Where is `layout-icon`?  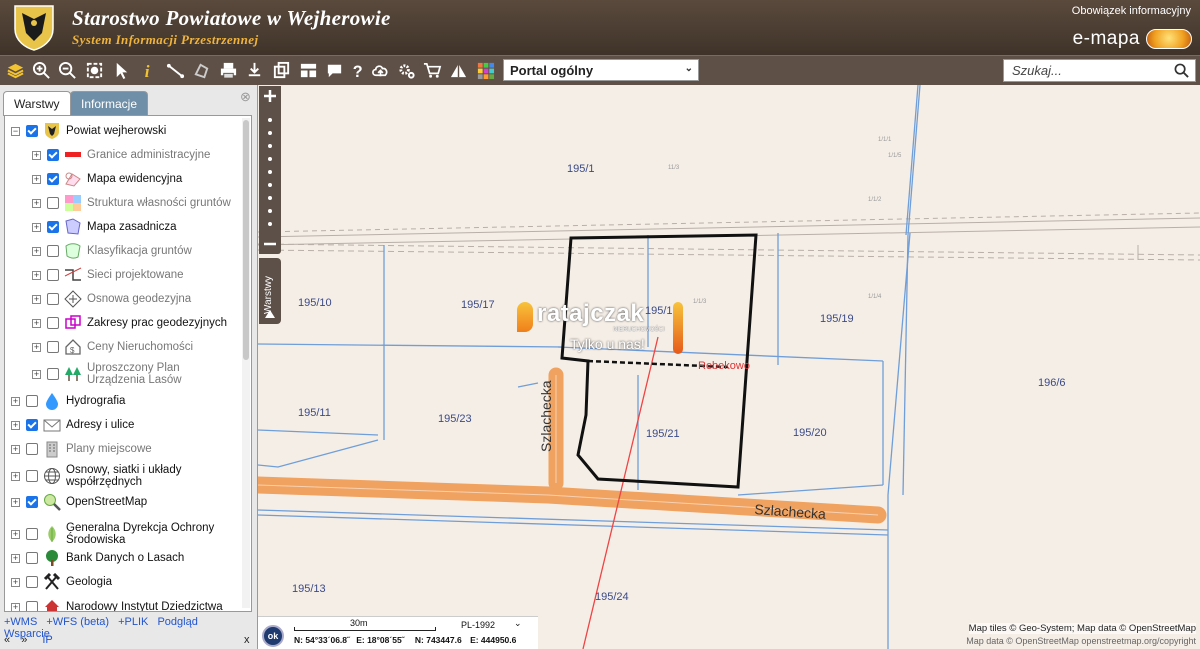 layout-icon is located at coordinates (308, 70).